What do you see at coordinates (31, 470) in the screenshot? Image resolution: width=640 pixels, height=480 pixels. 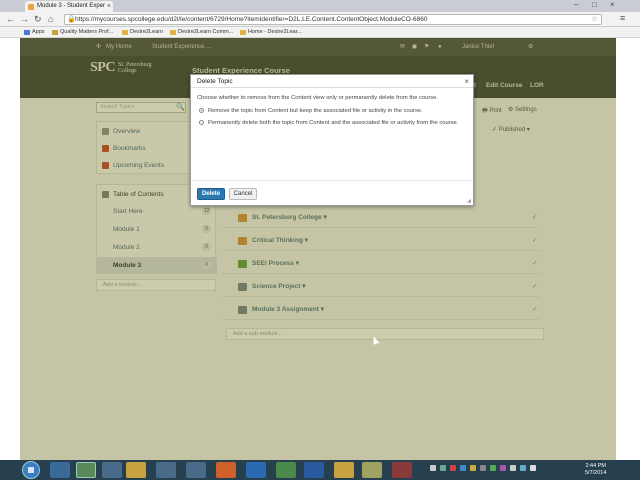 I see `start-button` at bounding box center [31, 470].